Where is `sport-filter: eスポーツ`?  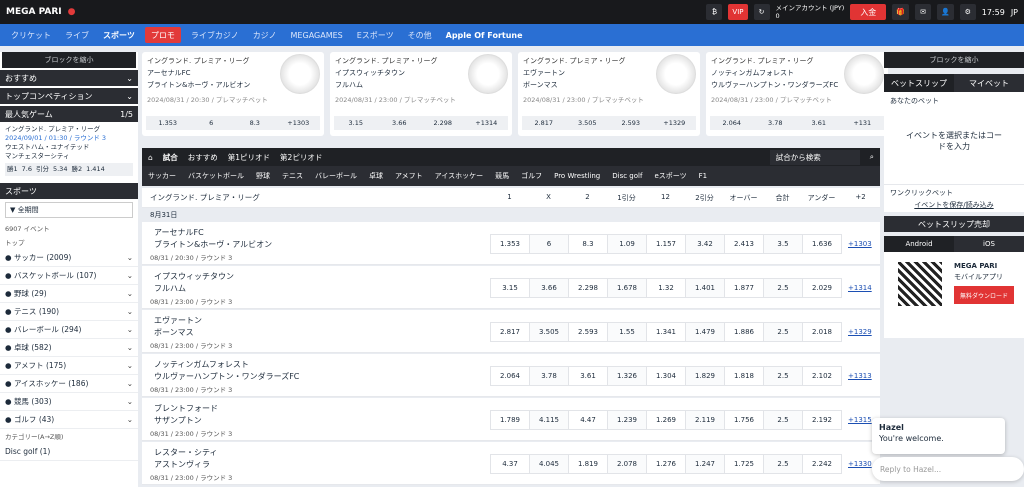 sport-filter: eスポーツ is located at coordinates (670, 176).